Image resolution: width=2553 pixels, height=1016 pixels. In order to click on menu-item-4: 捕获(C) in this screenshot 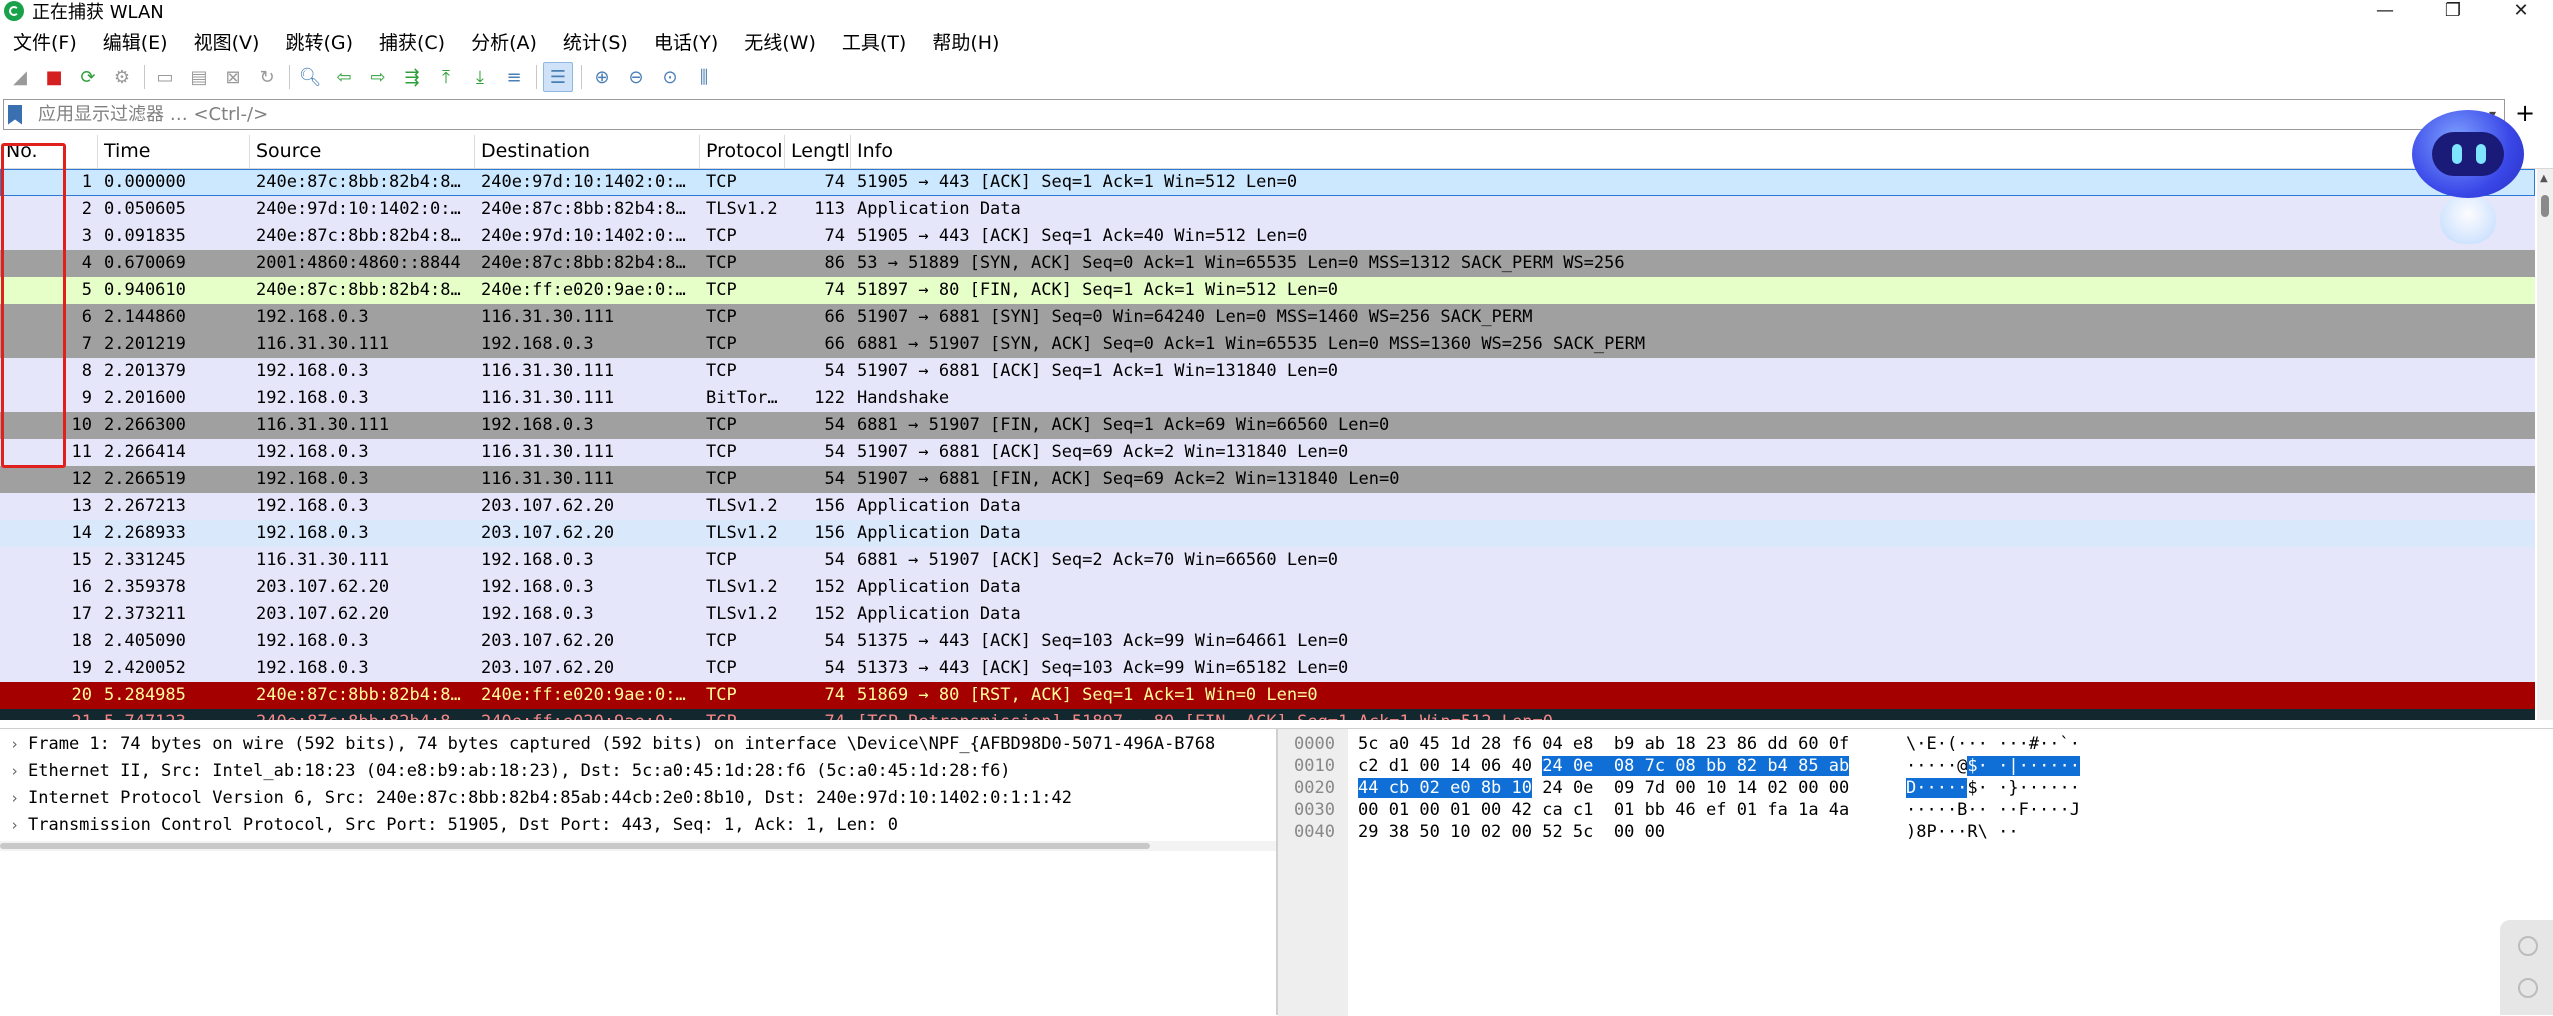, I will do `click(412, 41)`.